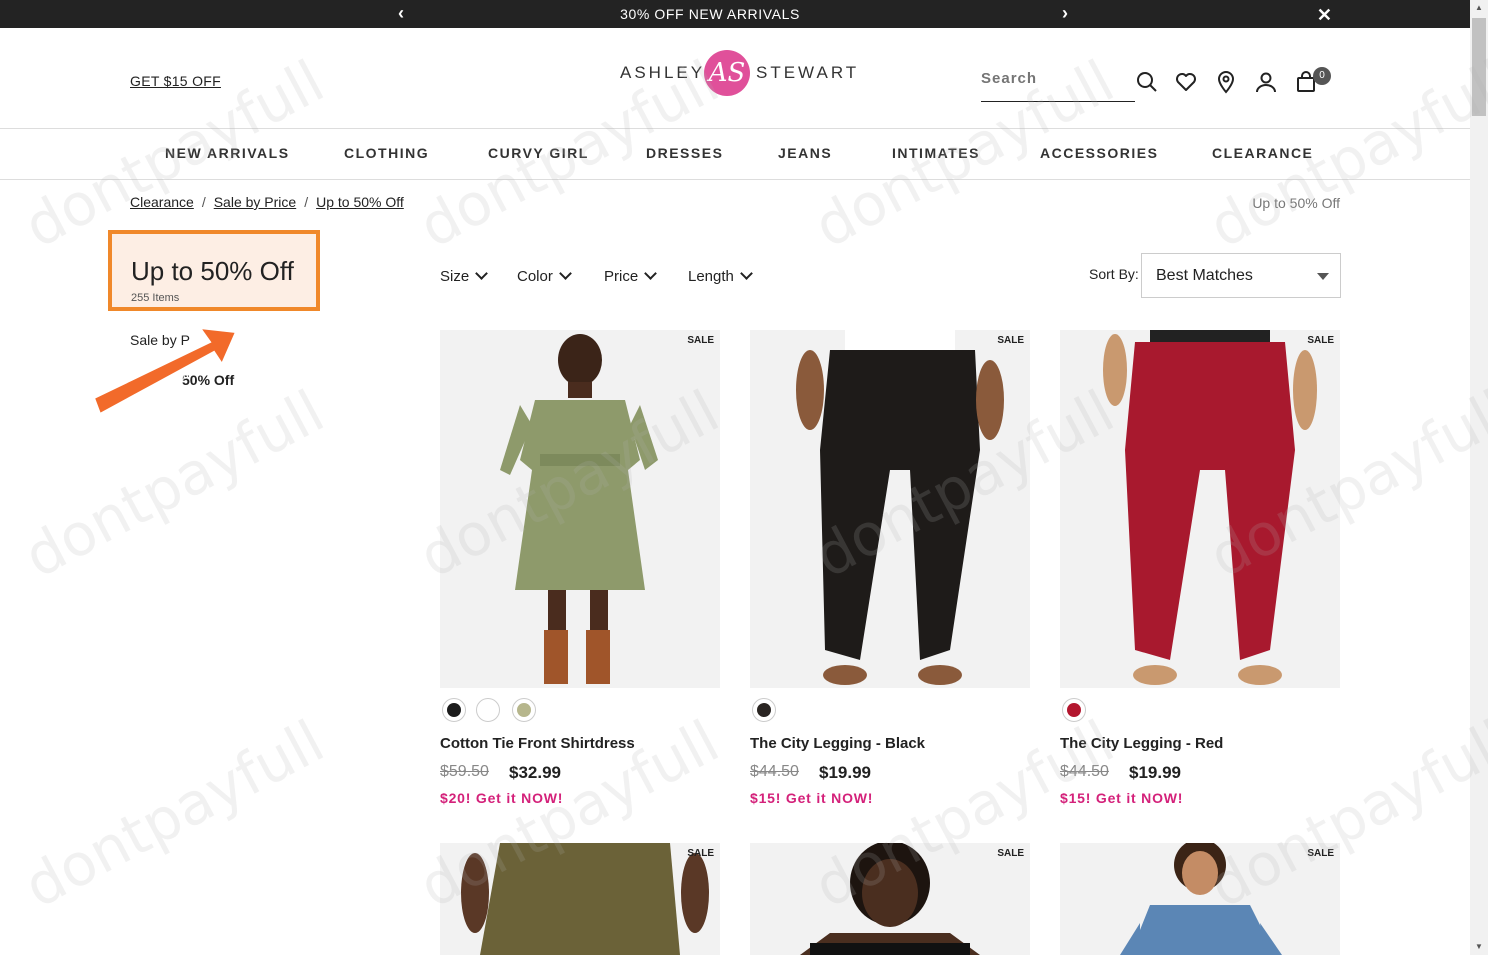  I want to click on nav-curvy-girl: CURVY GIRL, so click(538, 153).